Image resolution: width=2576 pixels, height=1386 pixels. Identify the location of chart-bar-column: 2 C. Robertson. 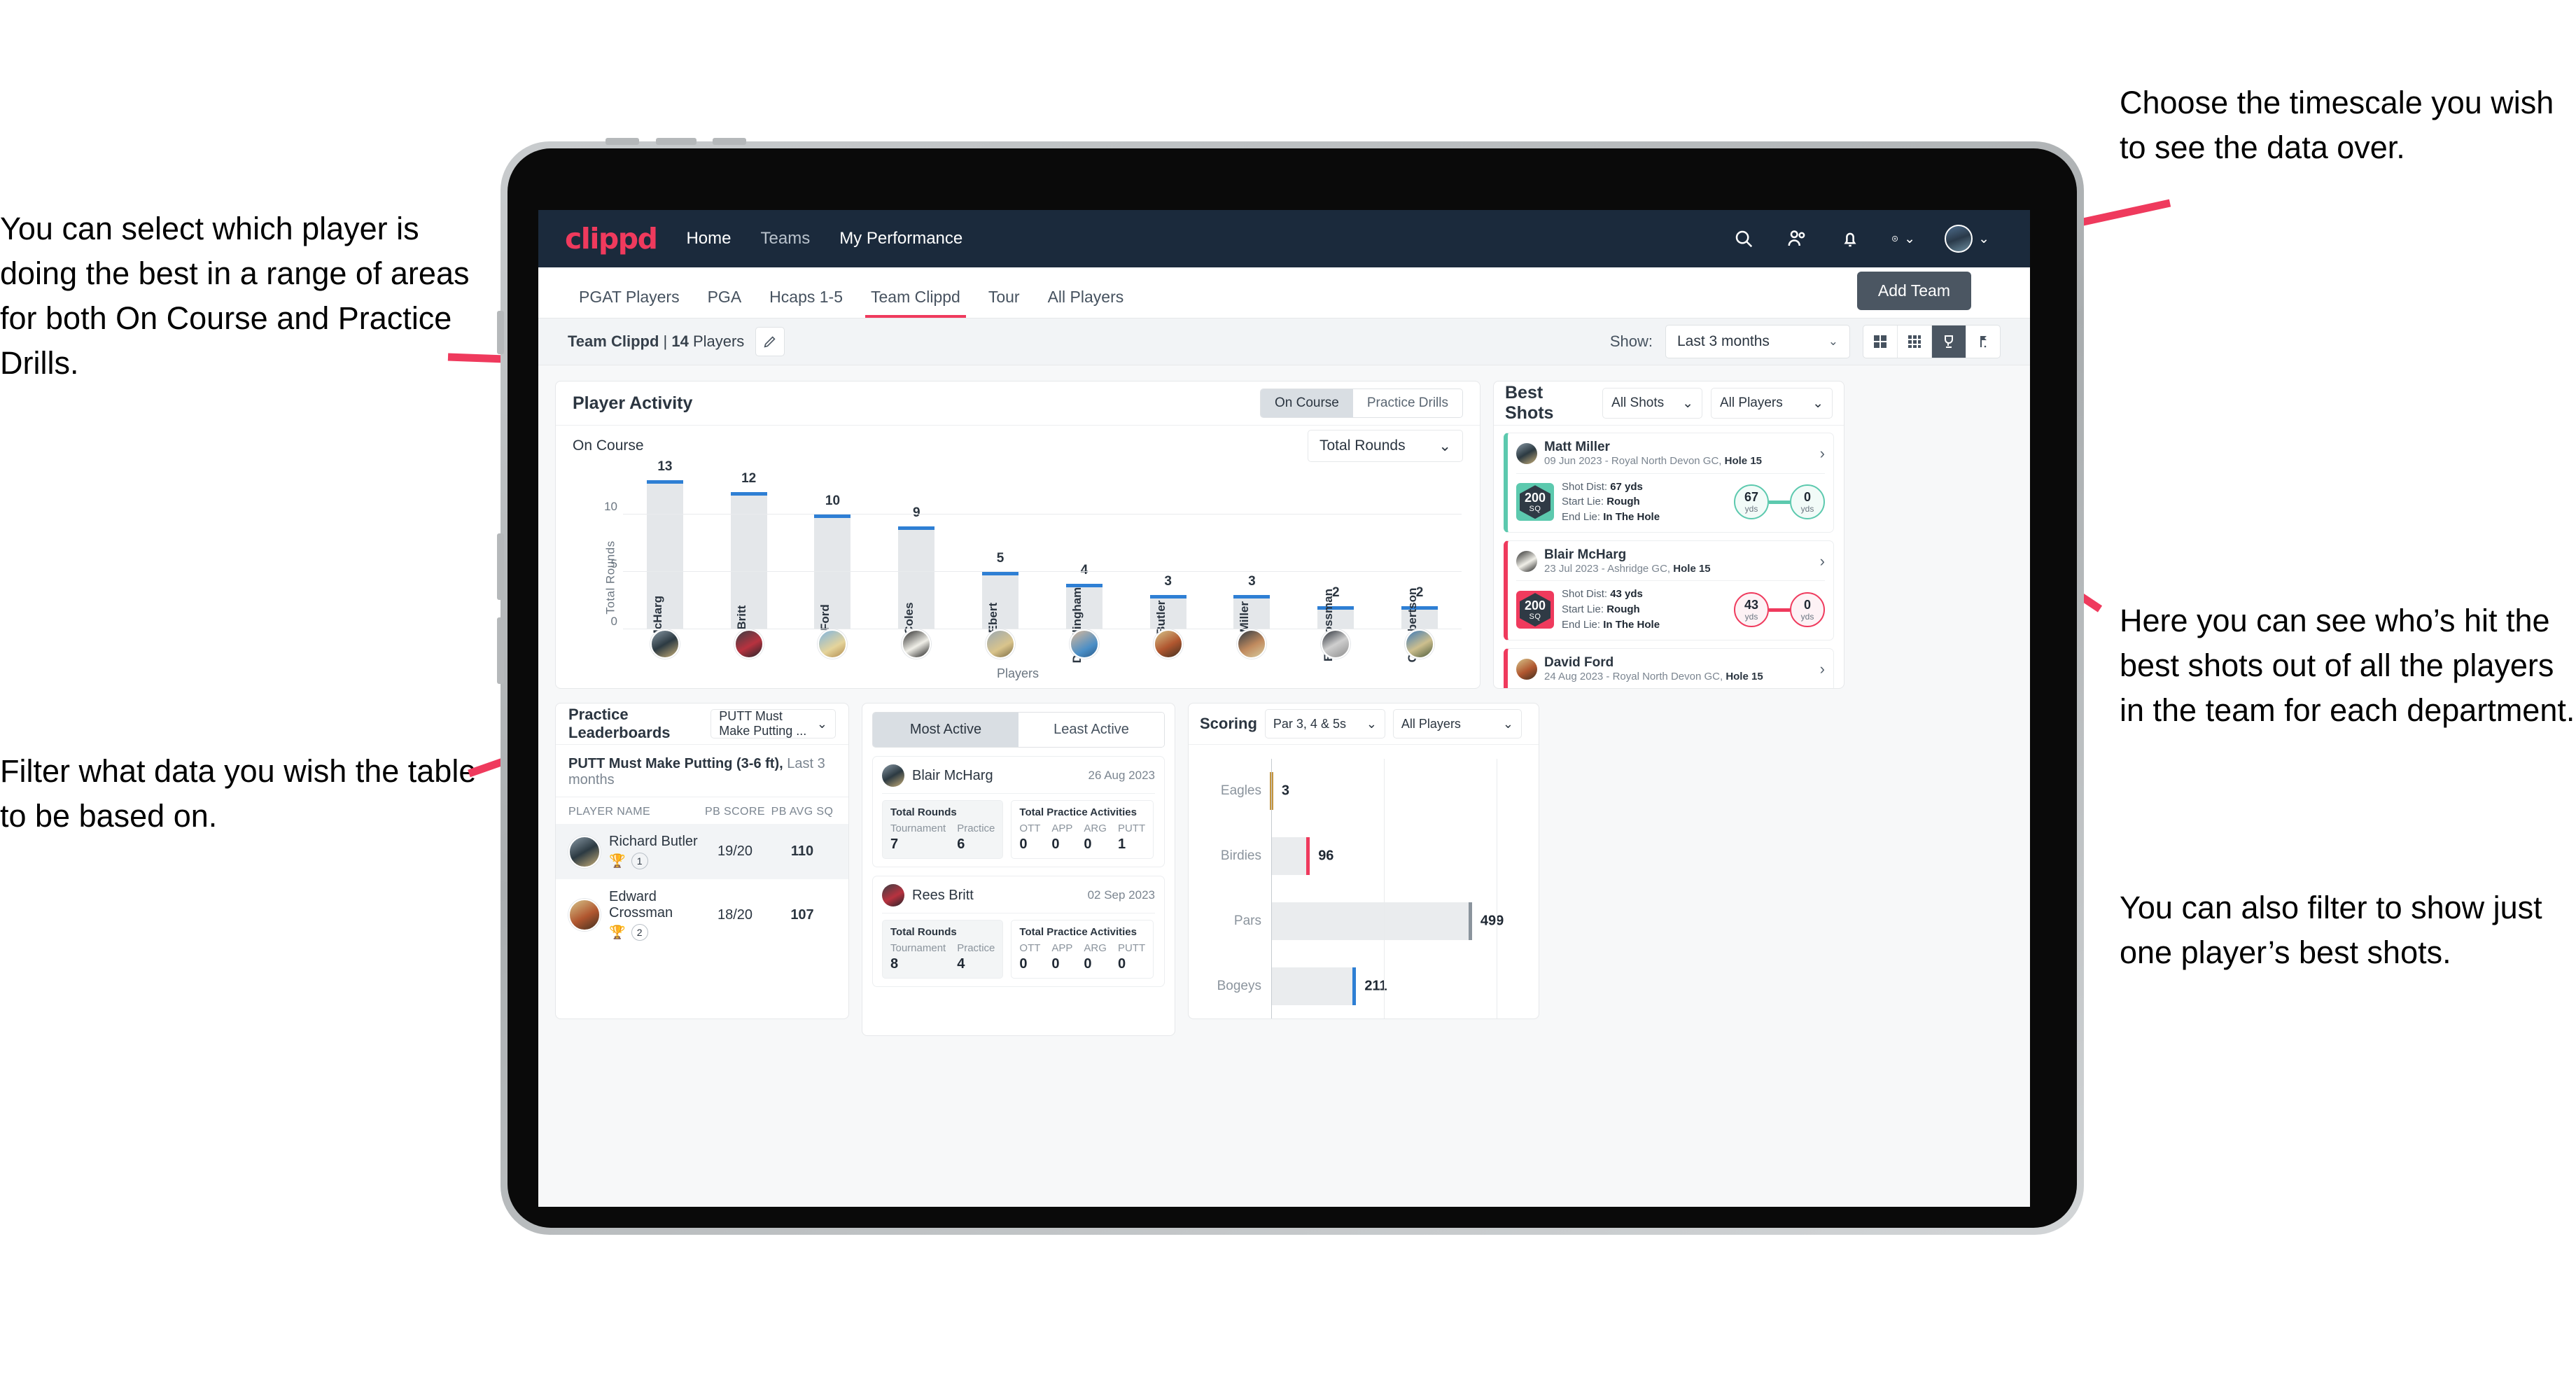
(1420, 565).